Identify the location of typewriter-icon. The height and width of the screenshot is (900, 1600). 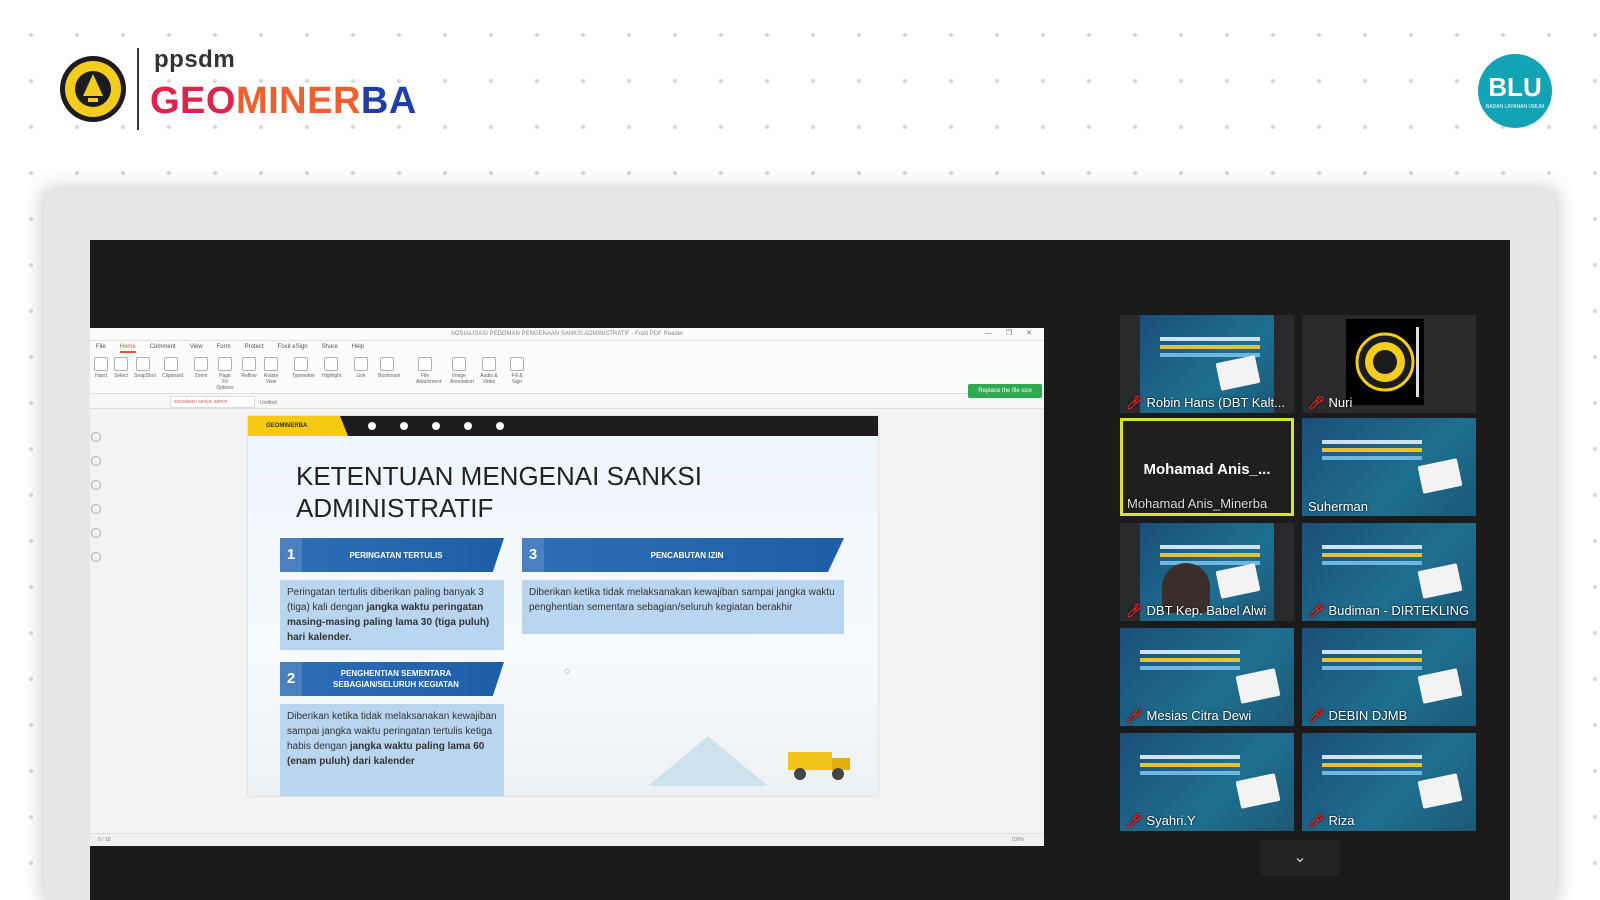
(301, 364).